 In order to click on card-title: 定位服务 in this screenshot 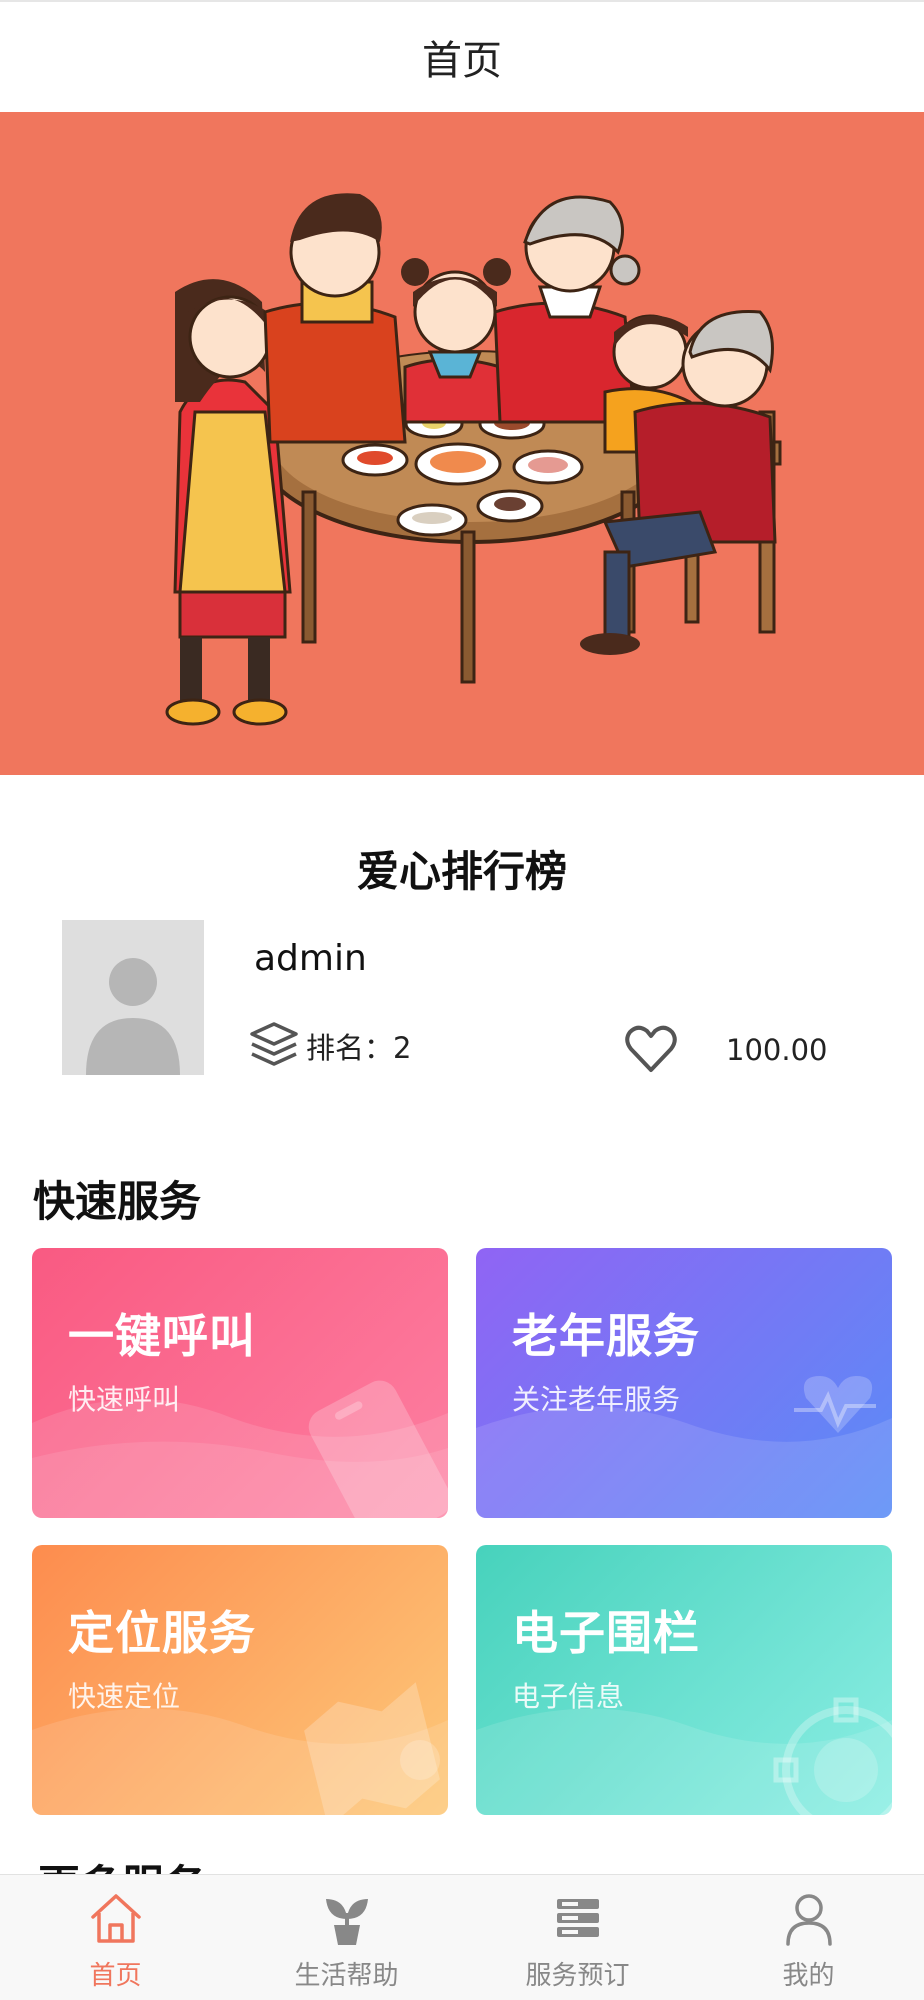, I will do `click(162, 1633)`.